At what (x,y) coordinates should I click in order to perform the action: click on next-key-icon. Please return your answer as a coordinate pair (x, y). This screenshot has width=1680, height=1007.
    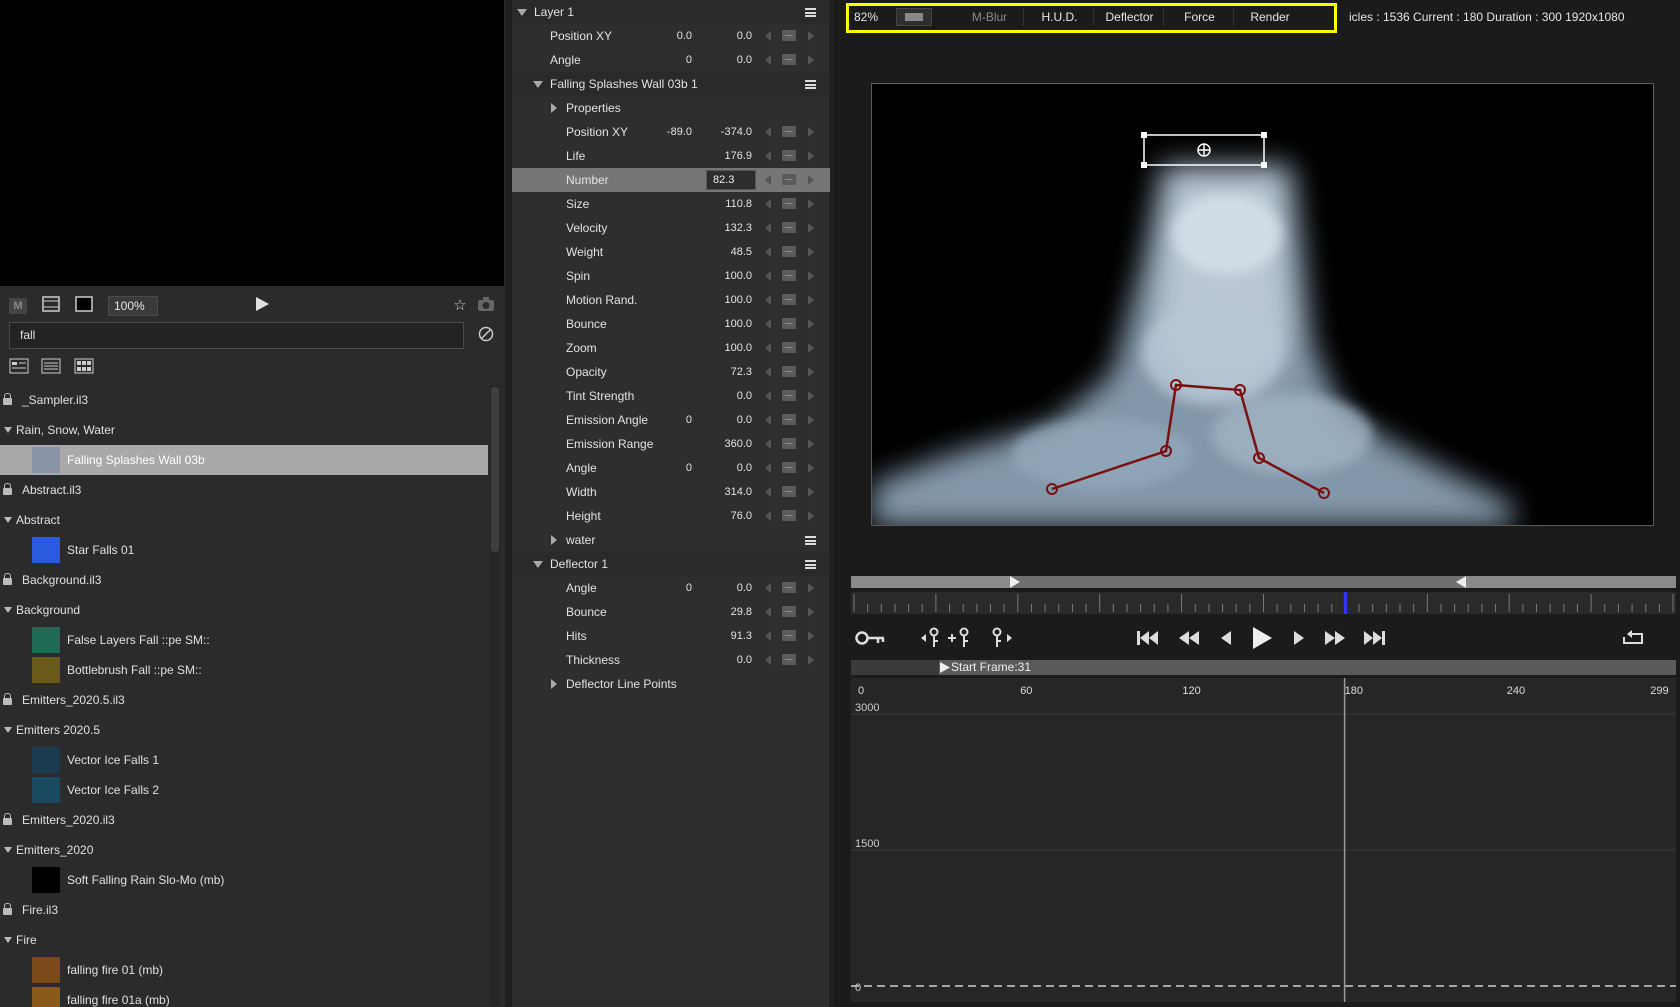
    Looking at the image, I should click on (1002, 638).